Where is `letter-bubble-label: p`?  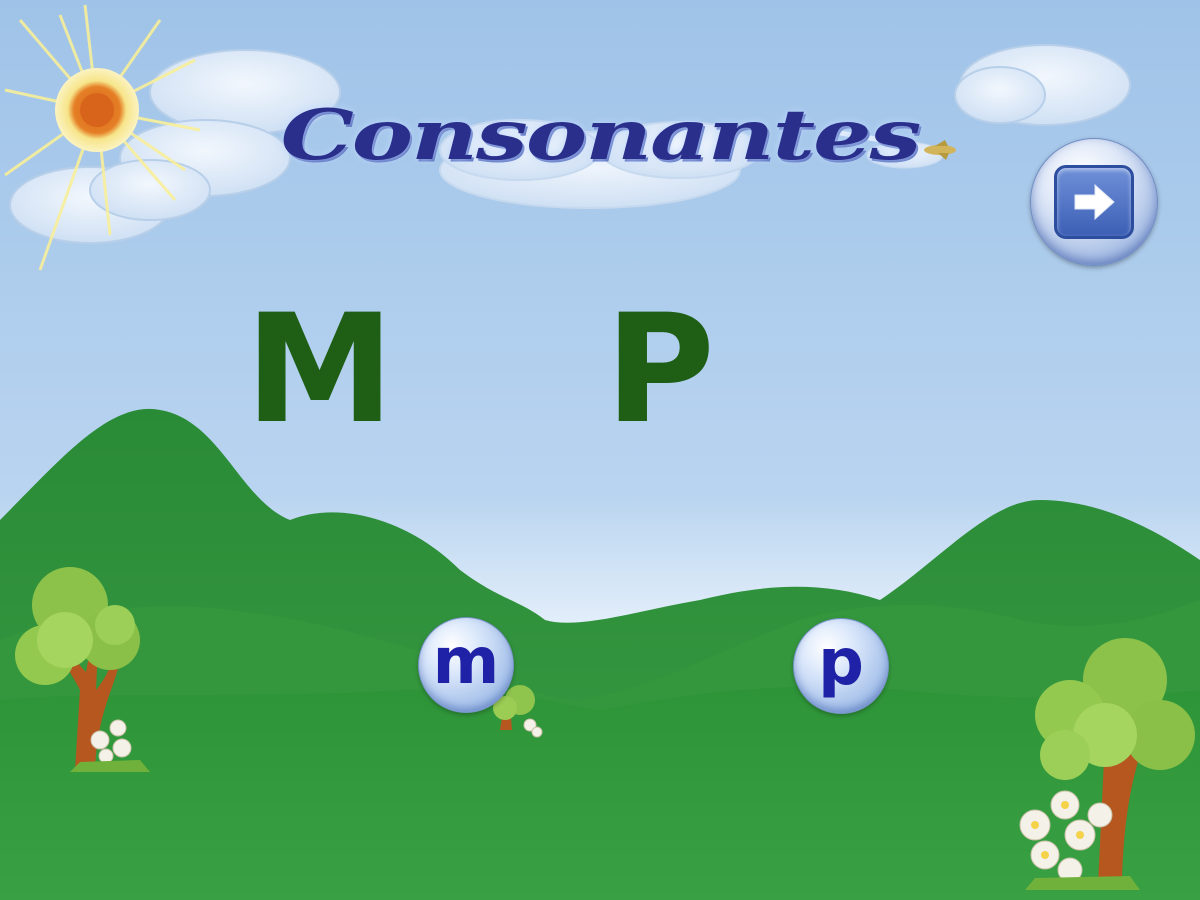 letter-bubble-label: p is located at coordinates (841, 663).